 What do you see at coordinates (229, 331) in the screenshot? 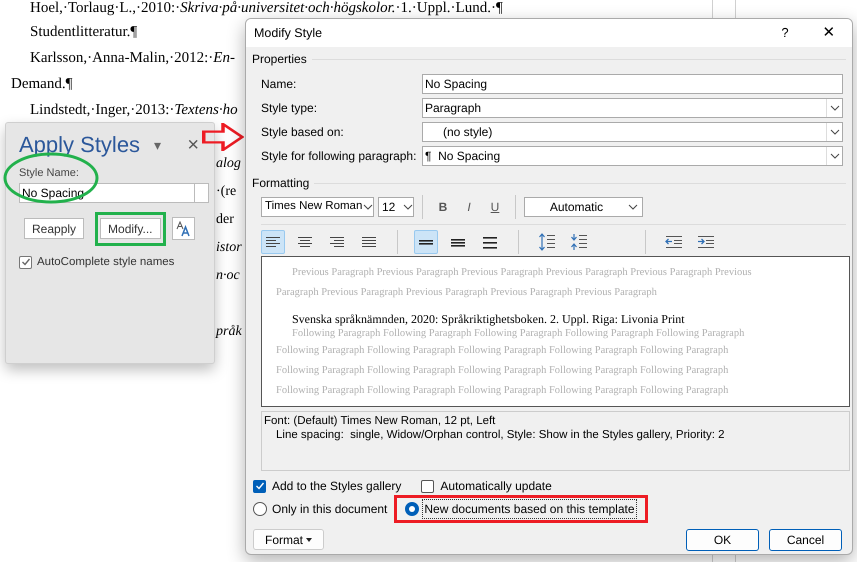
I see `document-text: pråk` at bounding box center [229, 331].